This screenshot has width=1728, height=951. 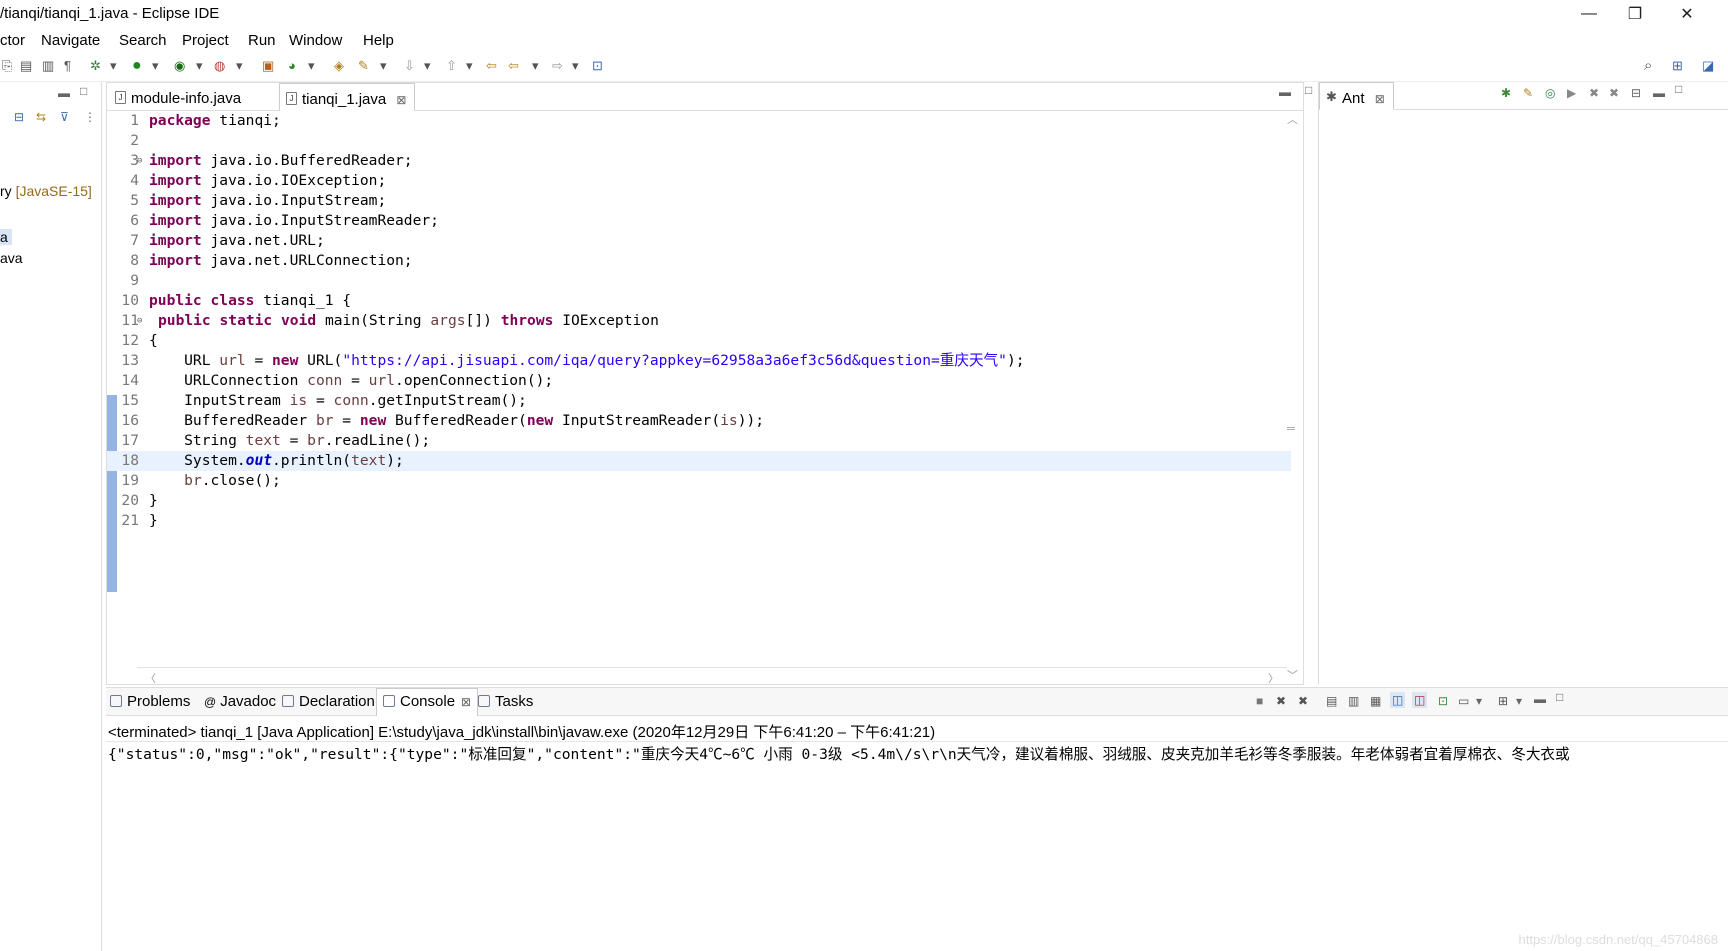 I want to click on scroll-left-icon: 〈, so click(x=150, y=678).